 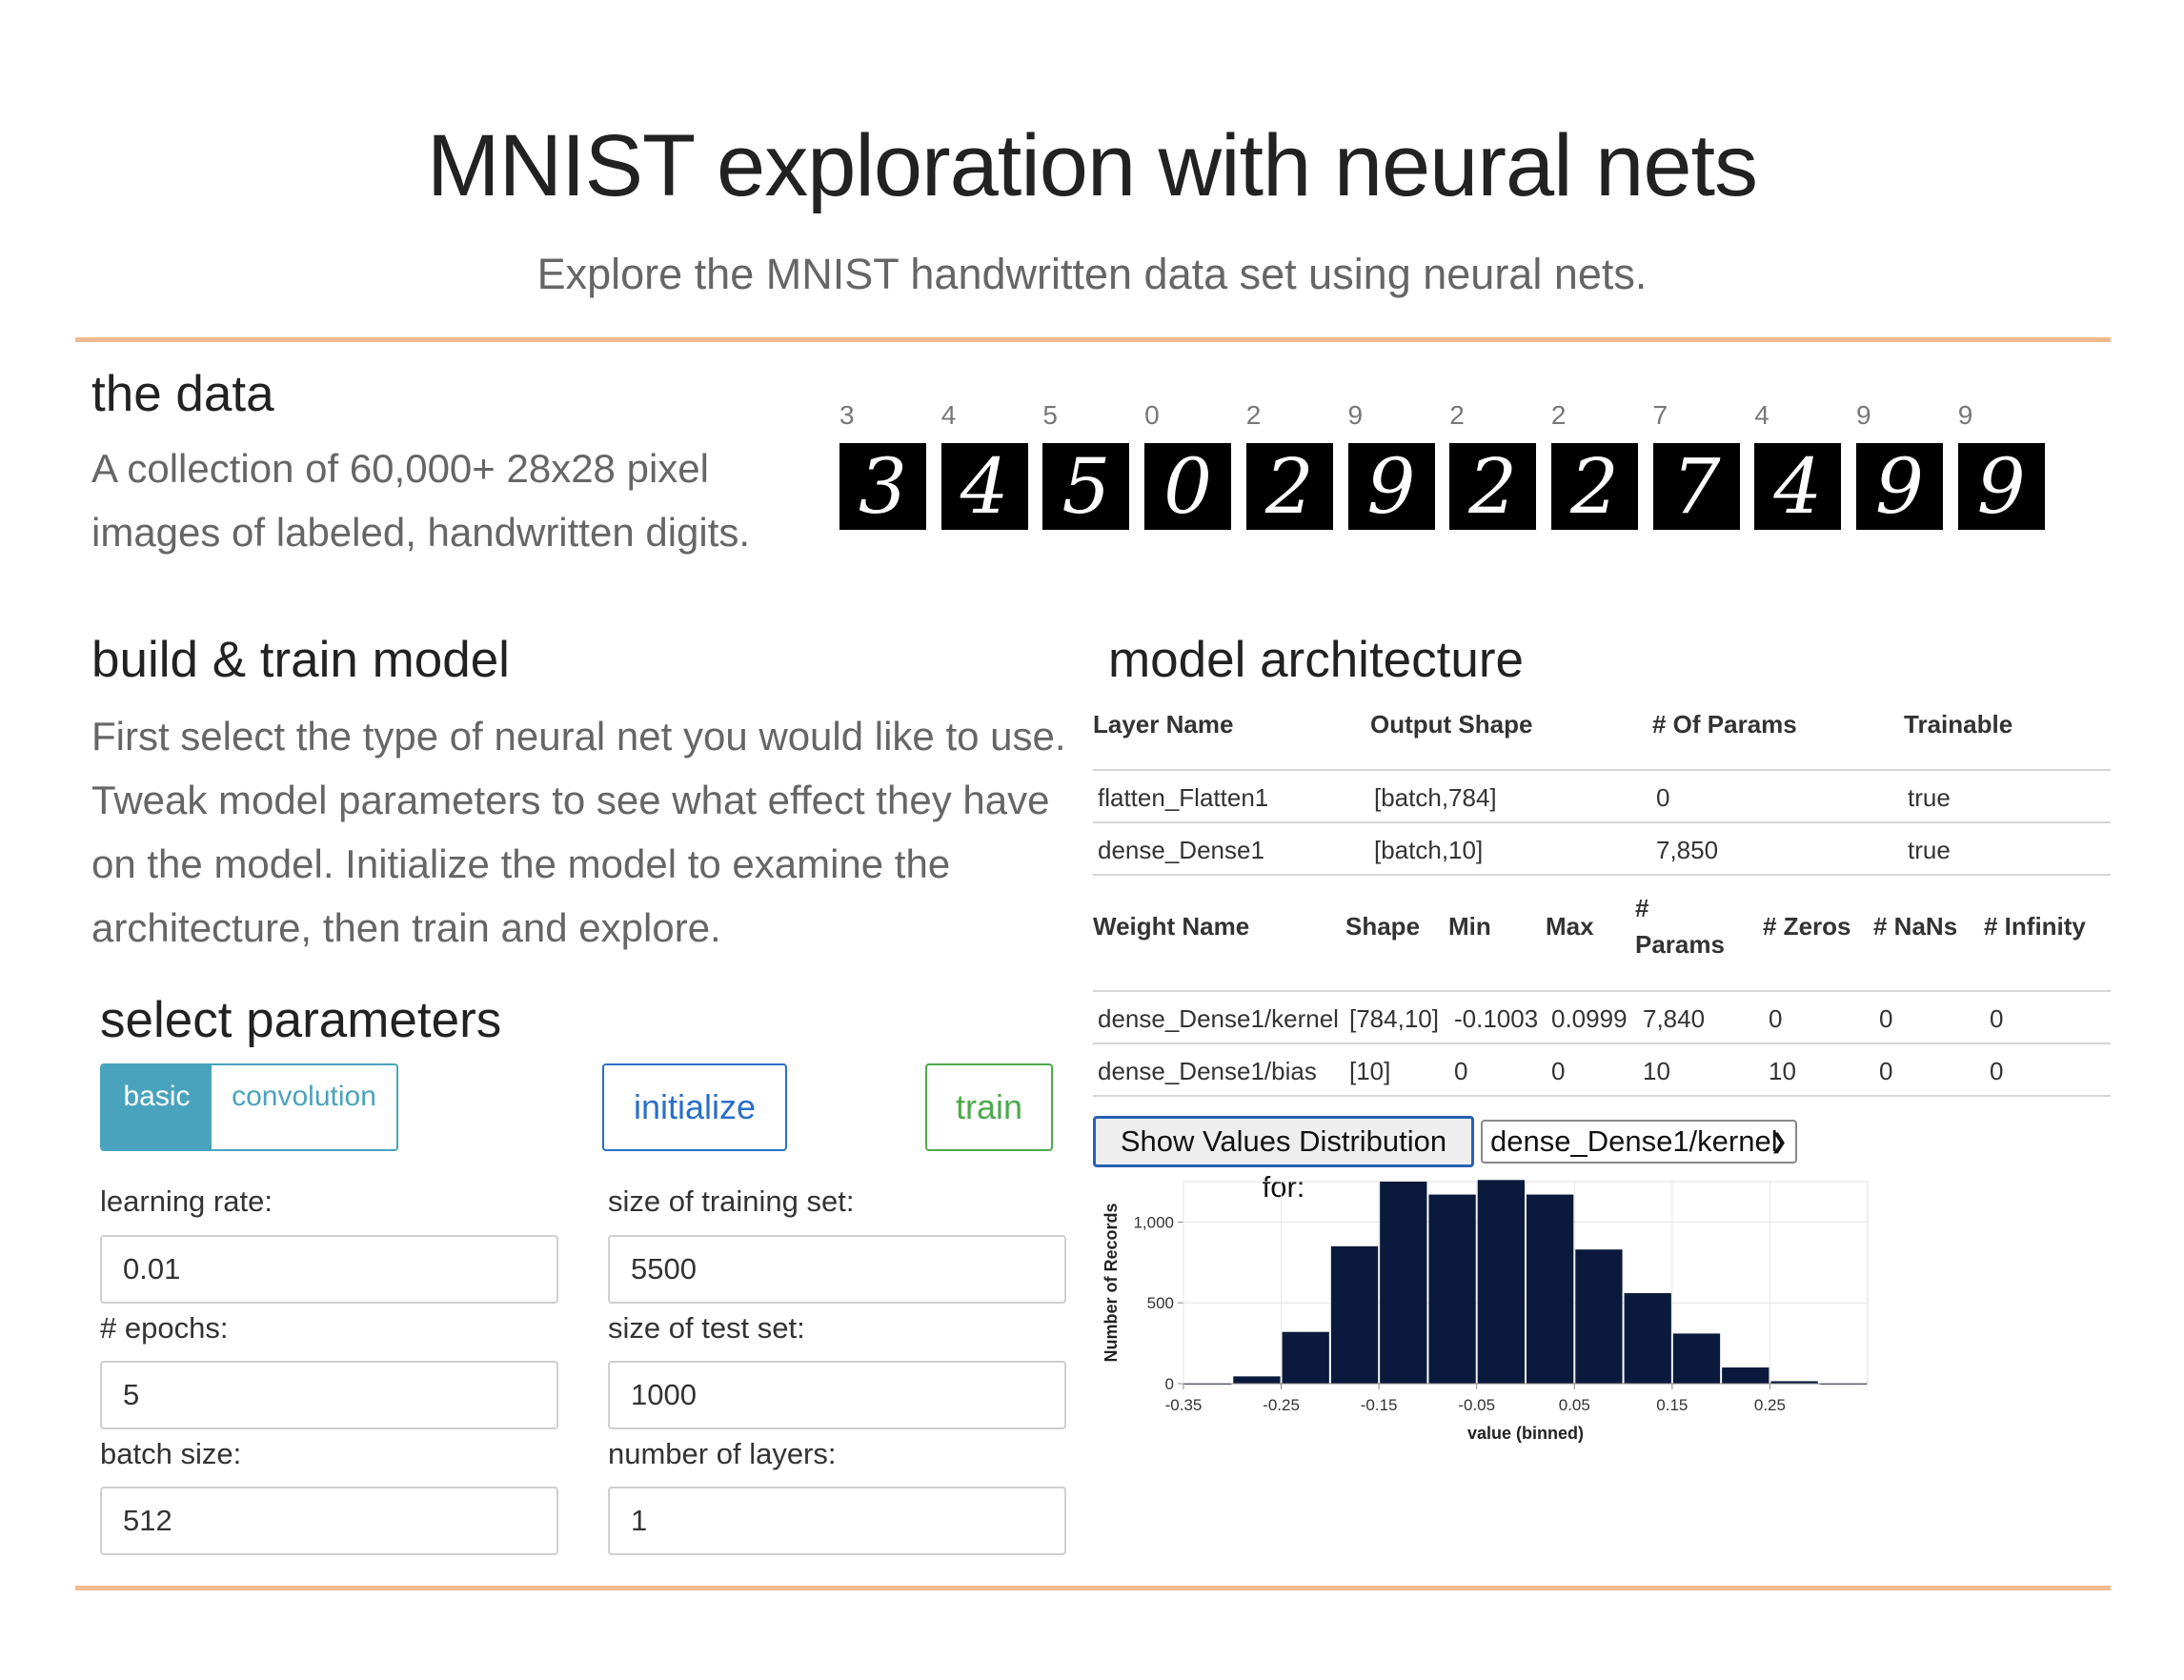 What do you see at coordinates (847, 415) in the screenshot?
I see `digit-label: 3` at bounding box center [847, 415].